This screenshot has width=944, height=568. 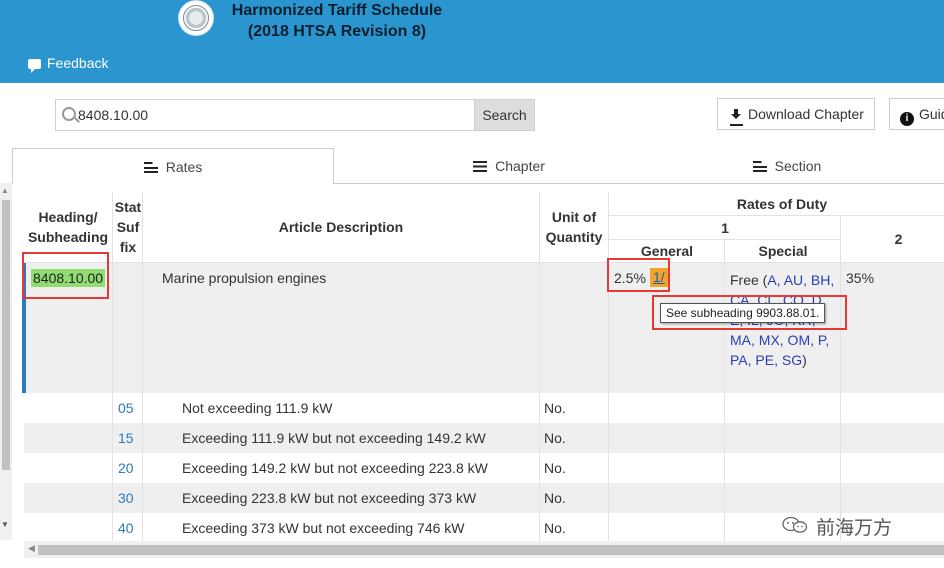 I want to click on watermark-text: 前海万方, so click(x=854, y=528).